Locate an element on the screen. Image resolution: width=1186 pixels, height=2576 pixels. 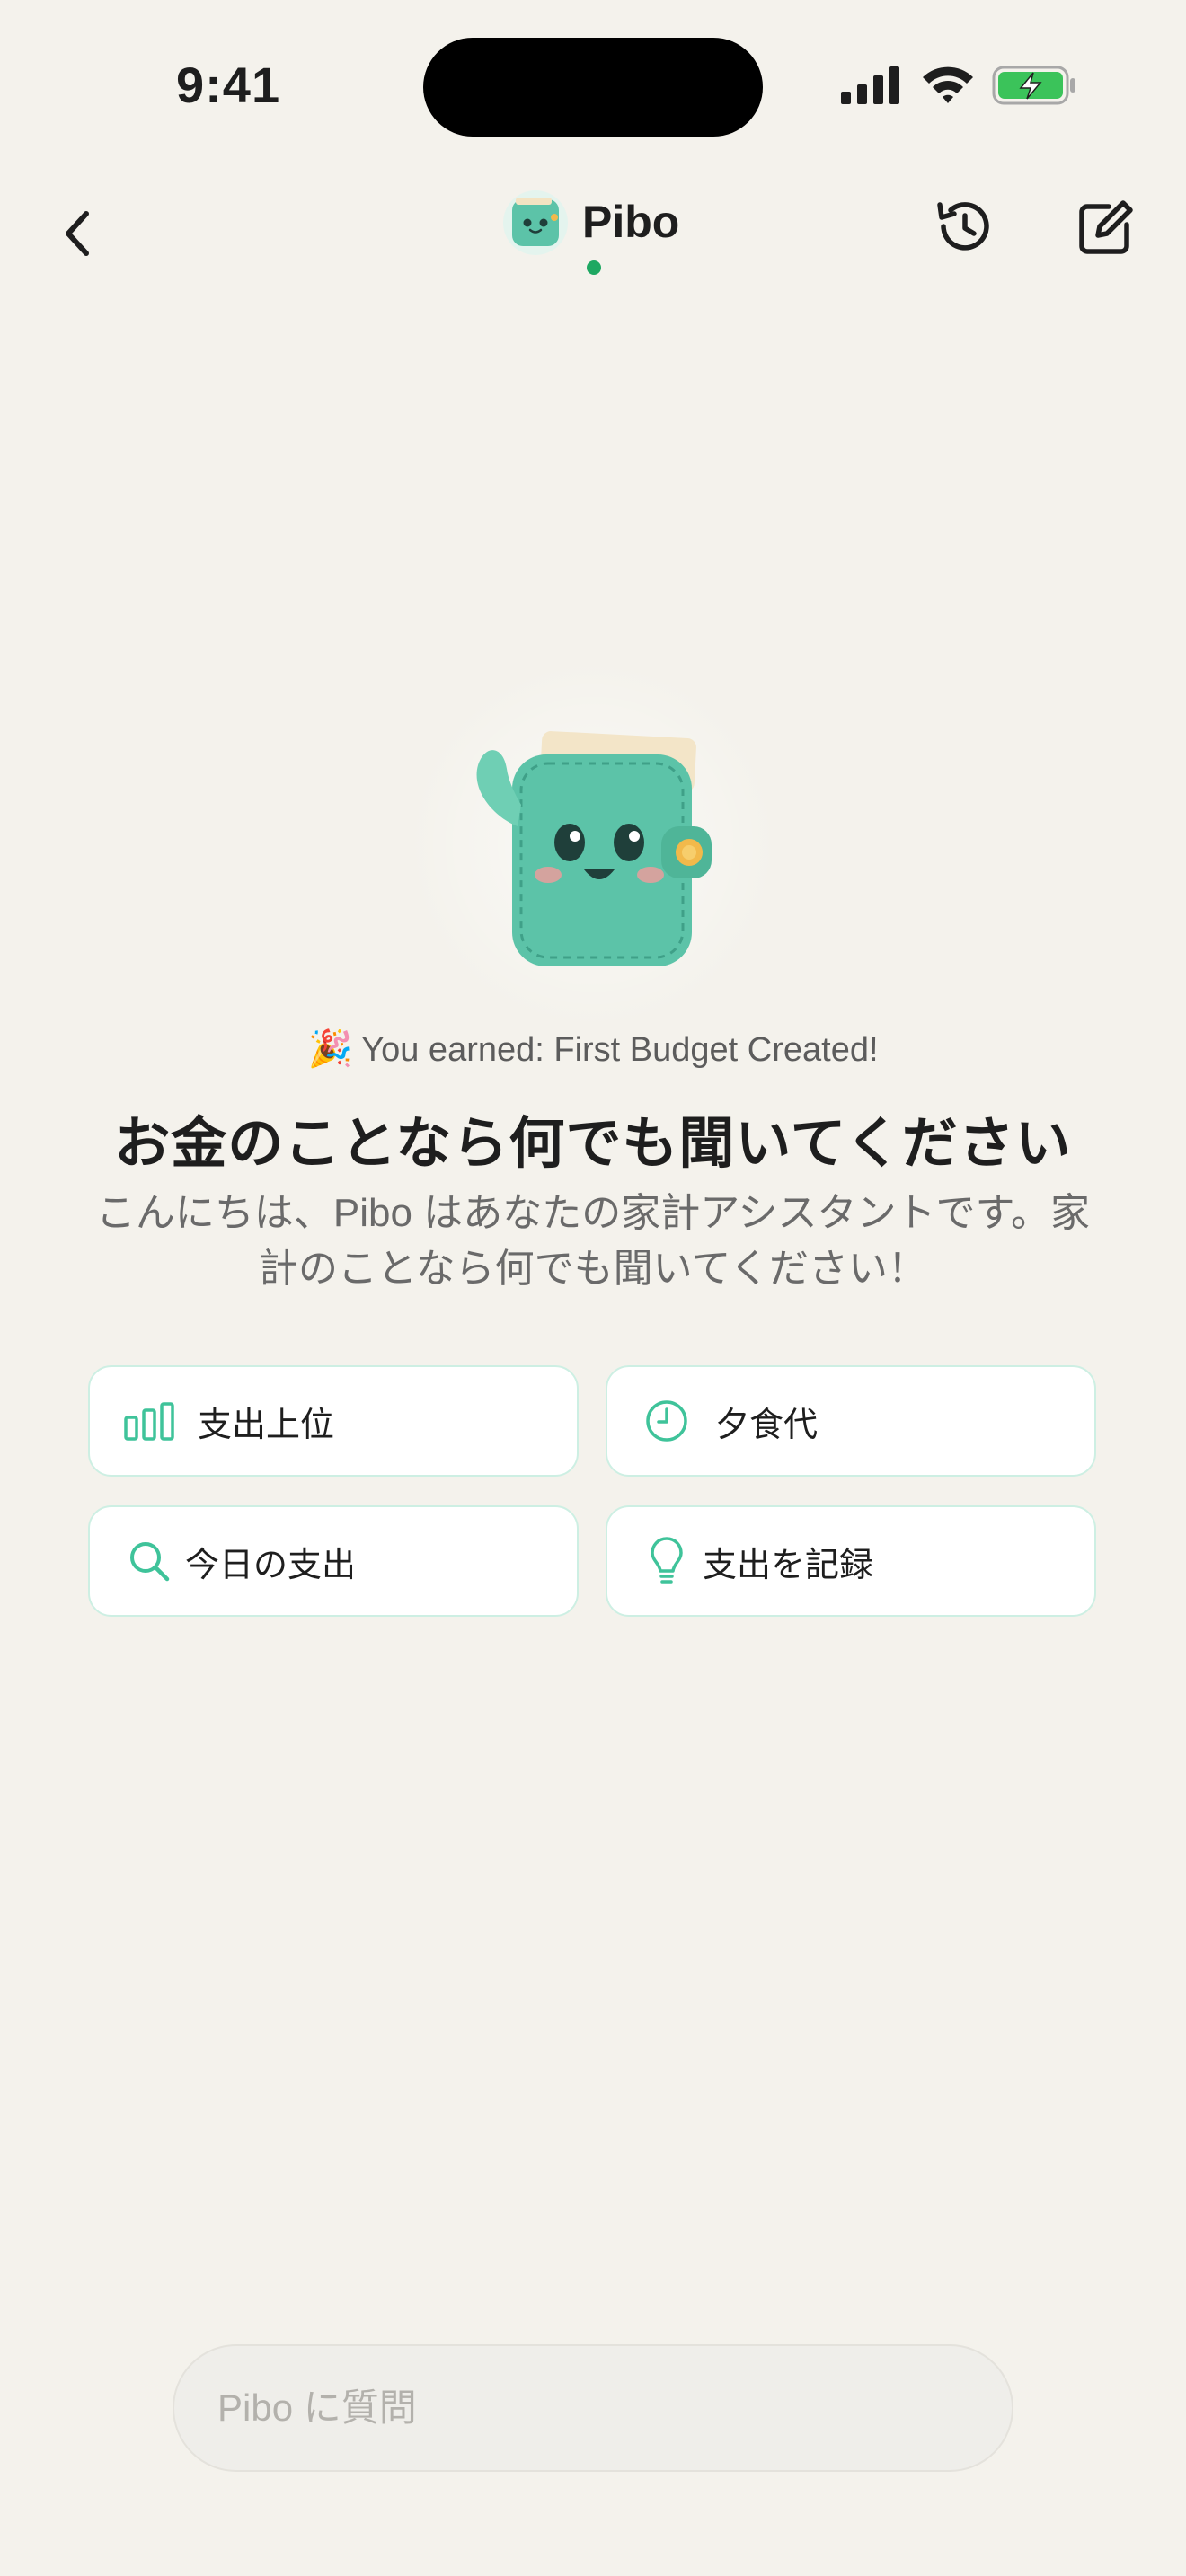
suggestion-today-spending: 今日の支出 is located at coordinates (333, 1561).